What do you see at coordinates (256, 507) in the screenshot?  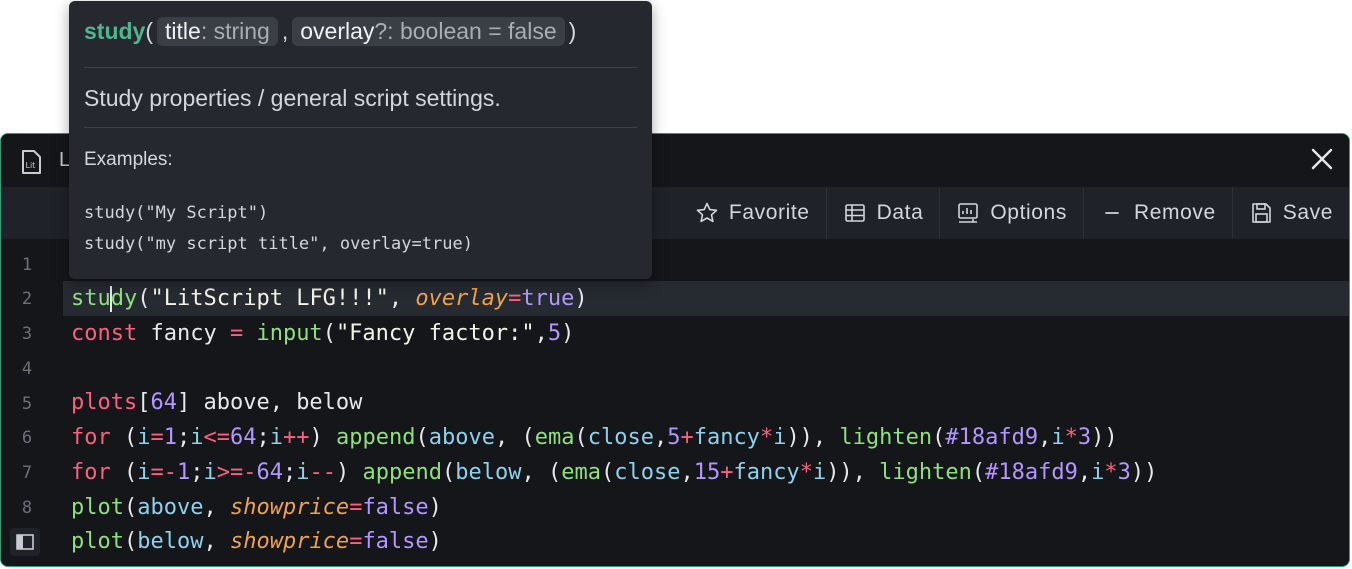 I see `code-line: plot(above, showprice=false)` at bounding box center [256, 507].